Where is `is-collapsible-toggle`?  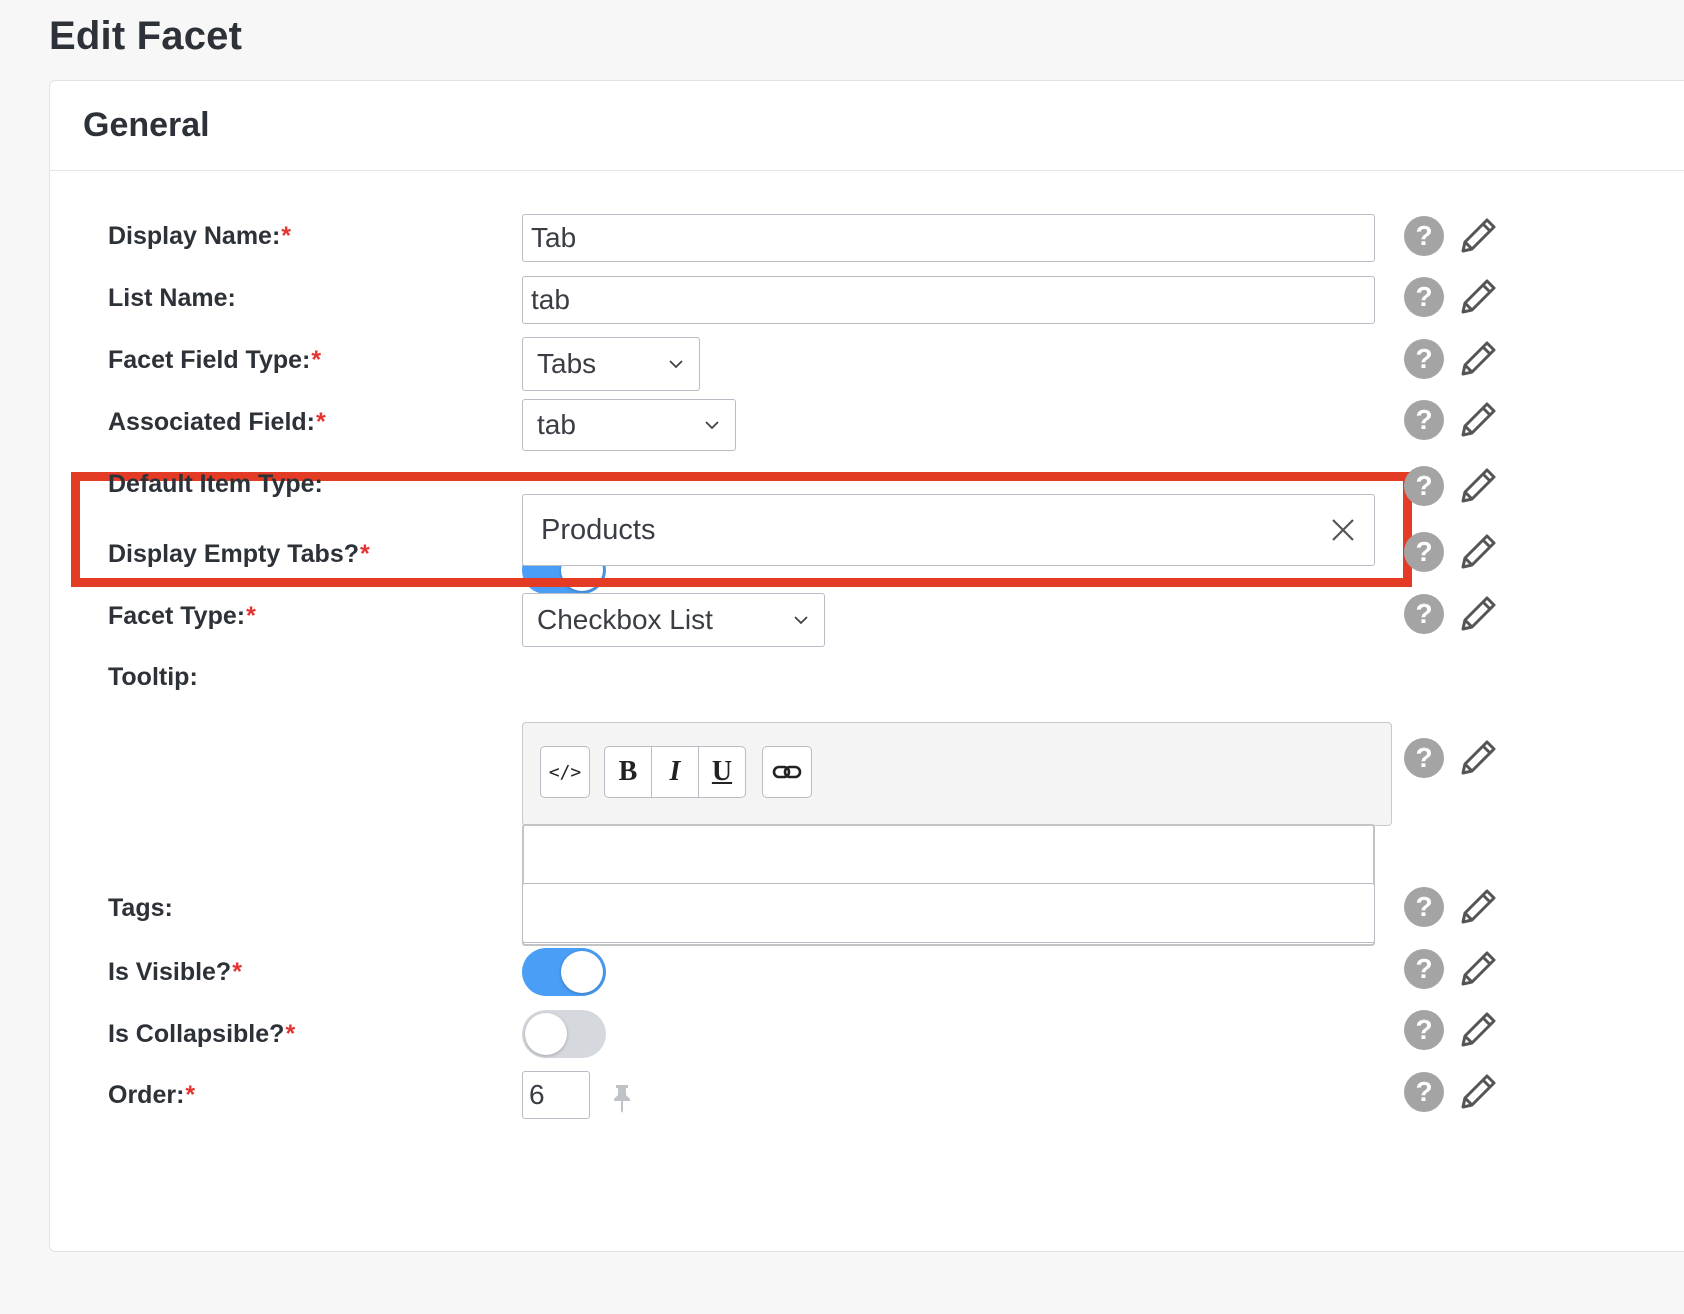
is-collapsible-toggle is located at coordinates (564, 1034).